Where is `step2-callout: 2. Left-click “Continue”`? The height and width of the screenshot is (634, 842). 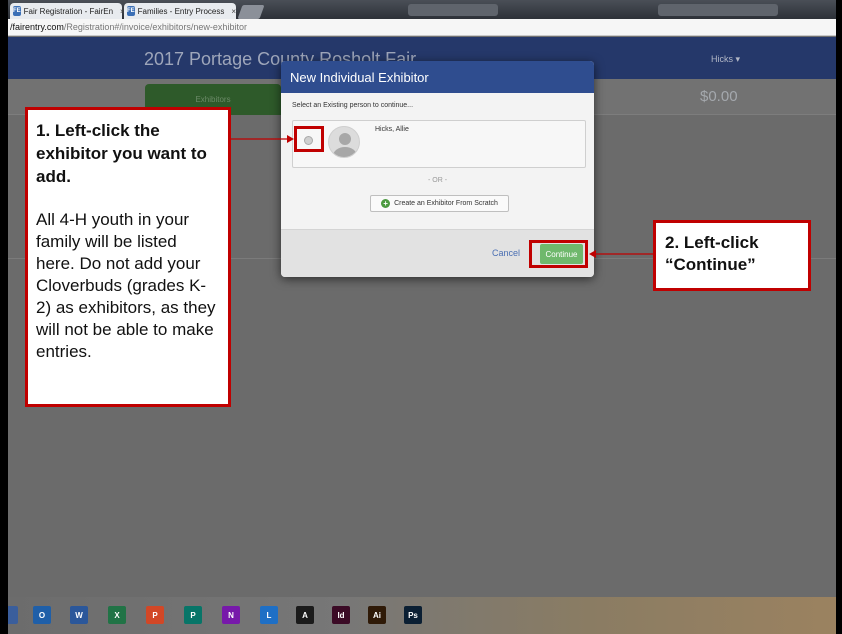
step2-callout: 2. Left-click “Continue” is located at coordinates (732, 255).